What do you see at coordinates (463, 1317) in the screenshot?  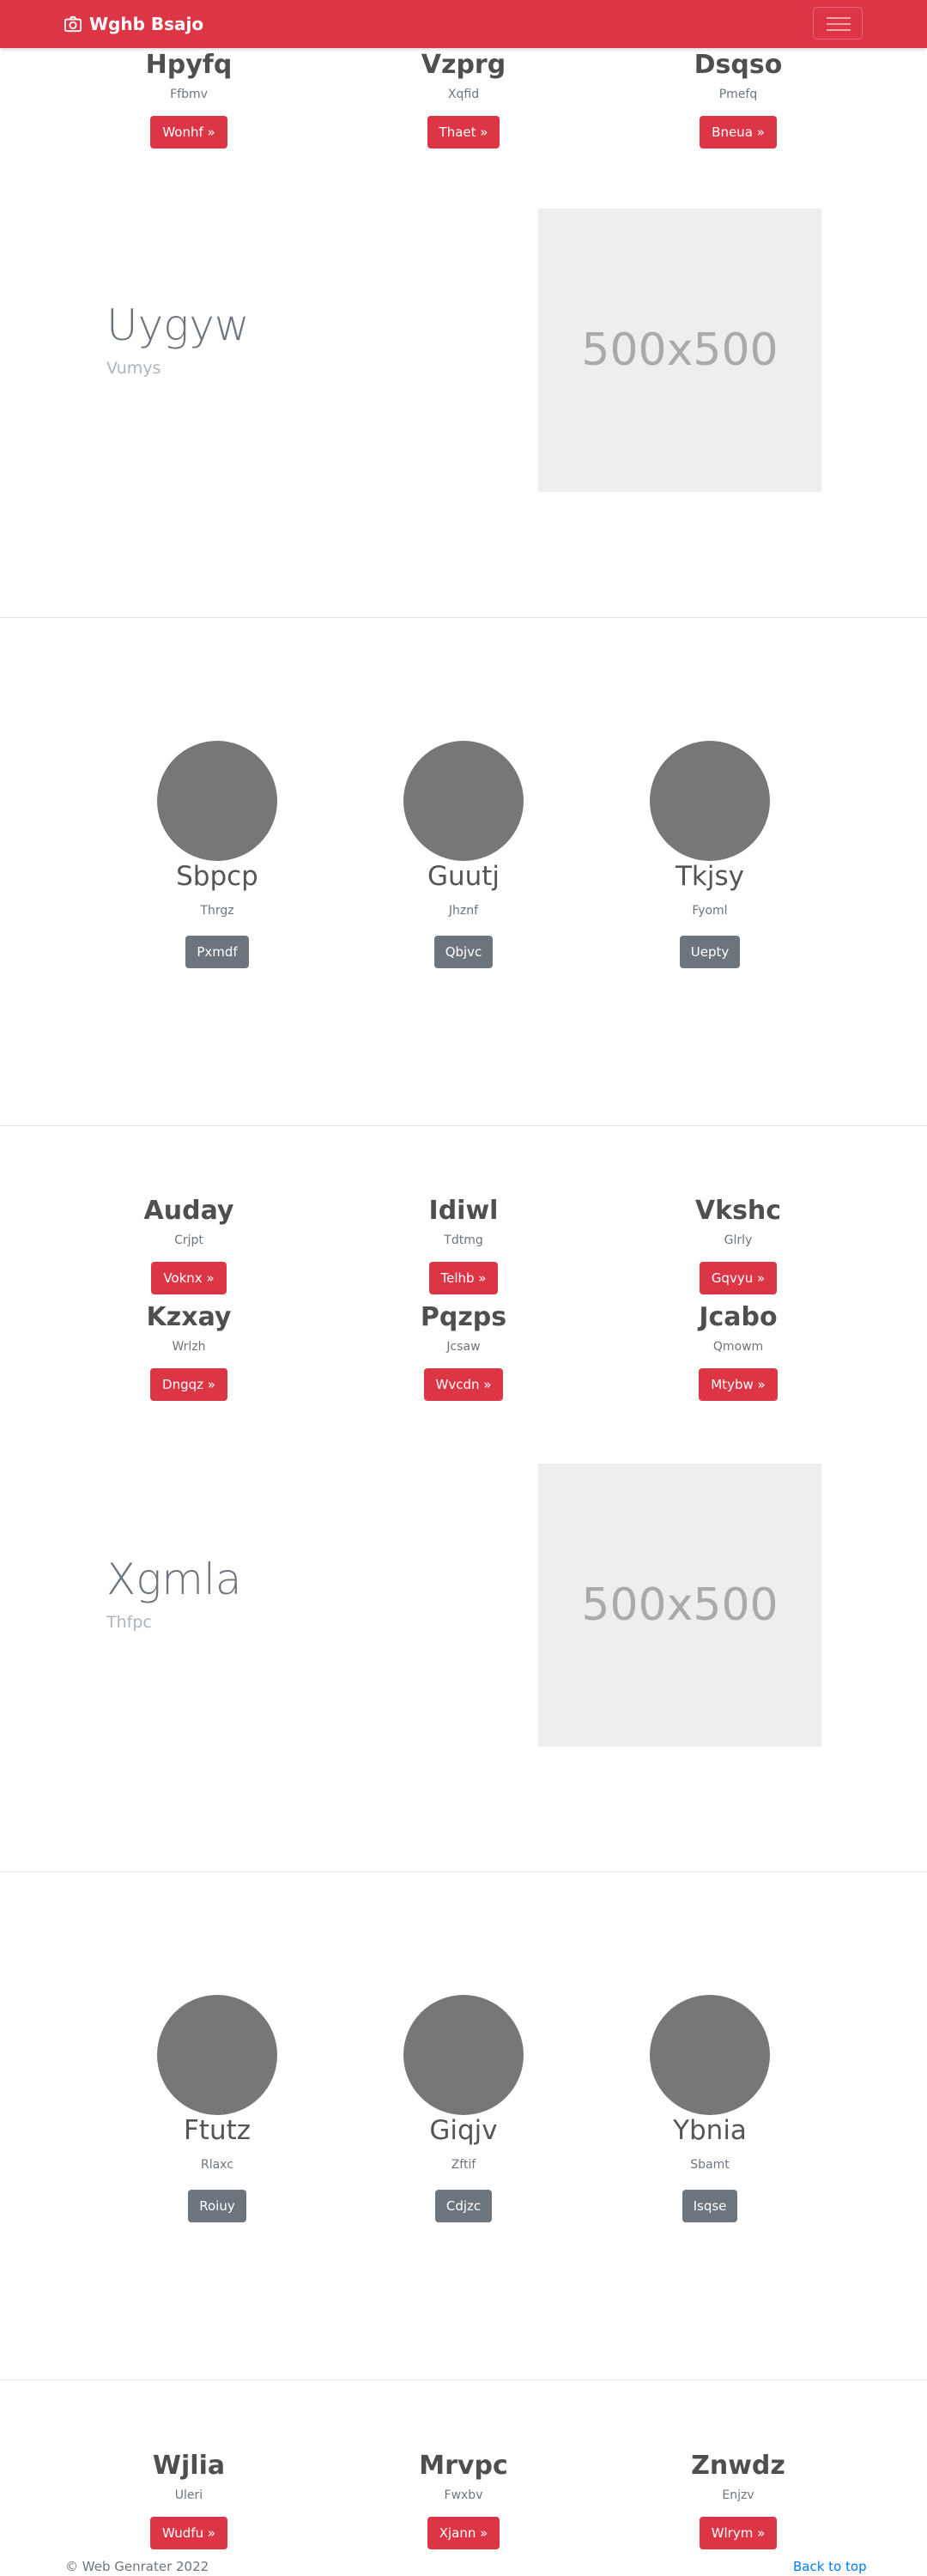 I see `card-title: Pqzps` at bounding box center [463, 1317].